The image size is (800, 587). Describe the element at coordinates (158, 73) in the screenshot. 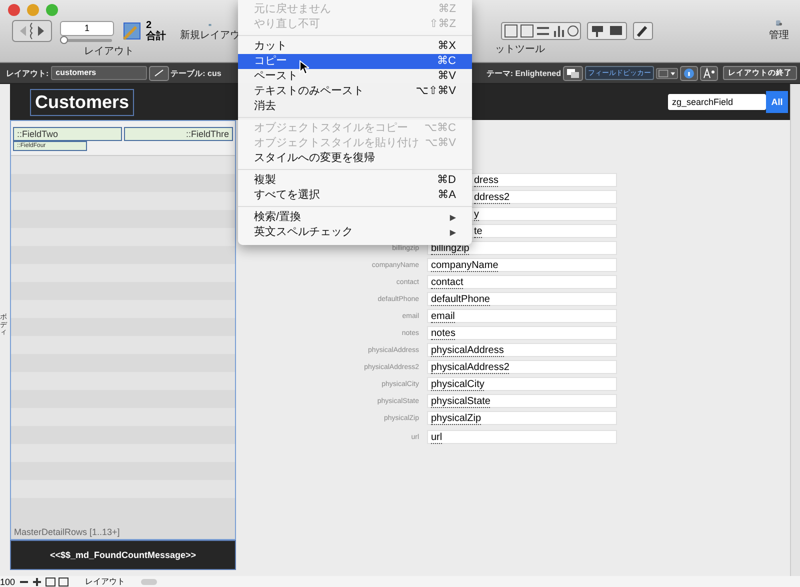

I see `edit-layout-icon` at that location.